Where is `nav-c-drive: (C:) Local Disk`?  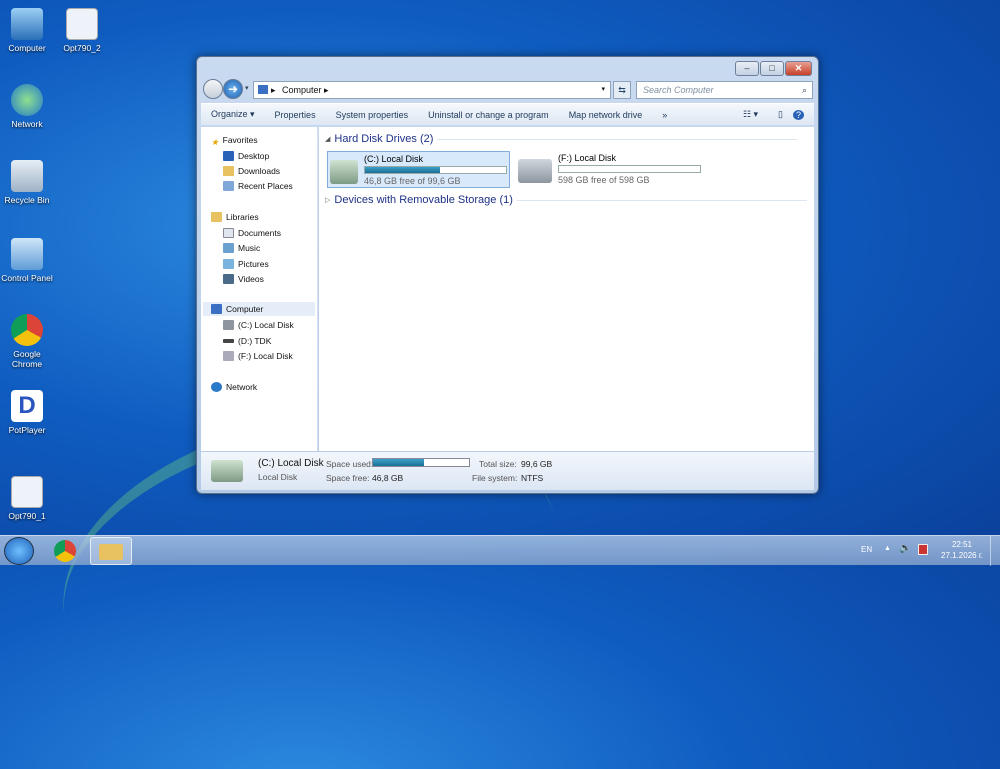
nav-c-drive: (C:) Local Disk is located at coordinates (258, 325).